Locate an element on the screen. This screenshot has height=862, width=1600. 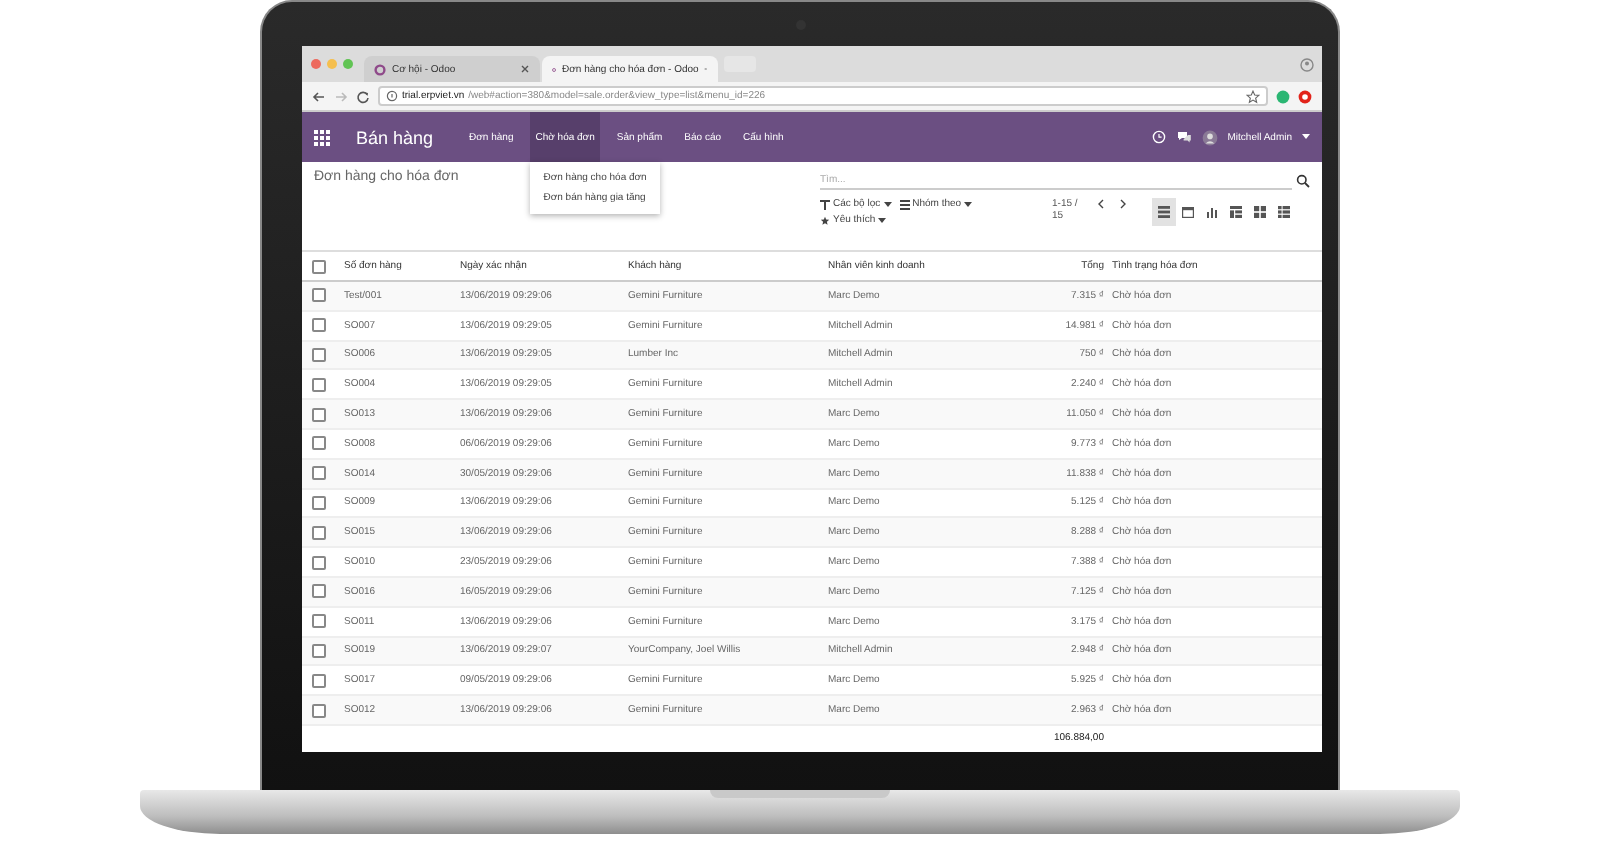
info-icon is located at coordinates (392, 96).